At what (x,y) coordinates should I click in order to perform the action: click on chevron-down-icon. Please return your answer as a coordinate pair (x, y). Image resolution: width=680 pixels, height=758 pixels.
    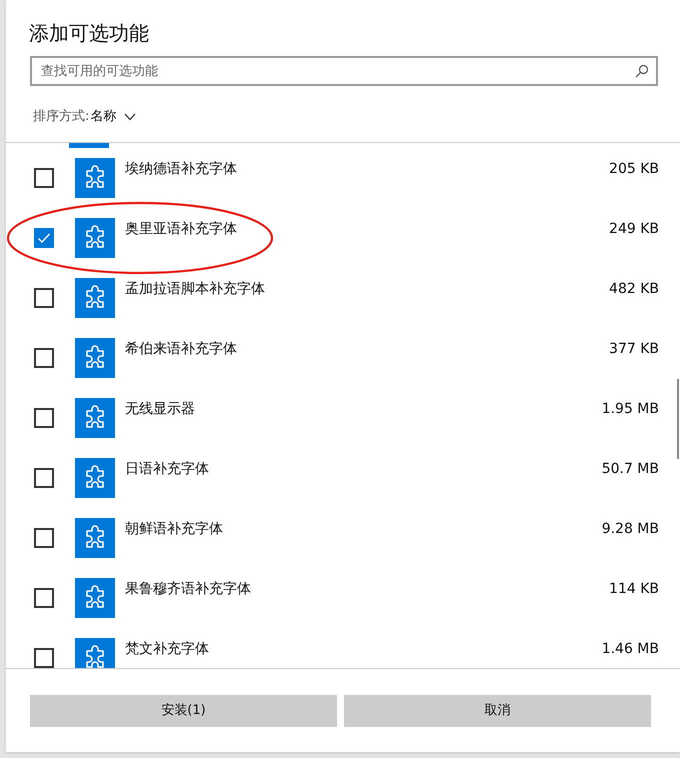
    Looking at the image, I should click on (130, 117).